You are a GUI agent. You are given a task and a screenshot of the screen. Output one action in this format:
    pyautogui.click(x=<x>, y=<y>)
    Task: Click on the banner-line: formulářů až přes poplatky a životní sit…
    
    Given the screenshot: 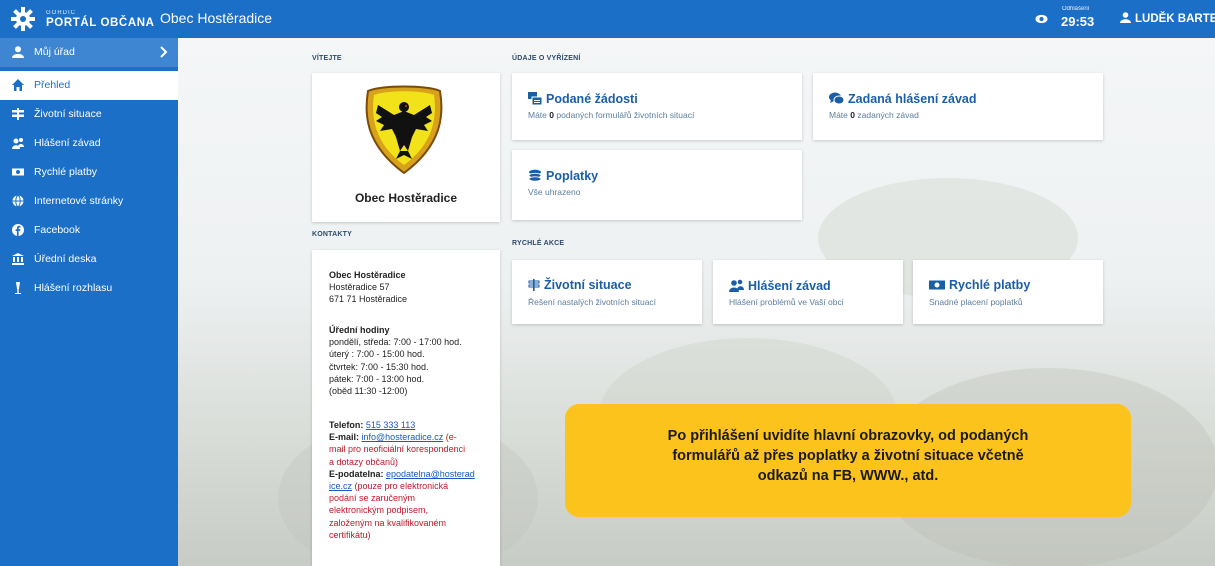 What is the action you would take?
    pyautogui.click(x=848, y=456)
    